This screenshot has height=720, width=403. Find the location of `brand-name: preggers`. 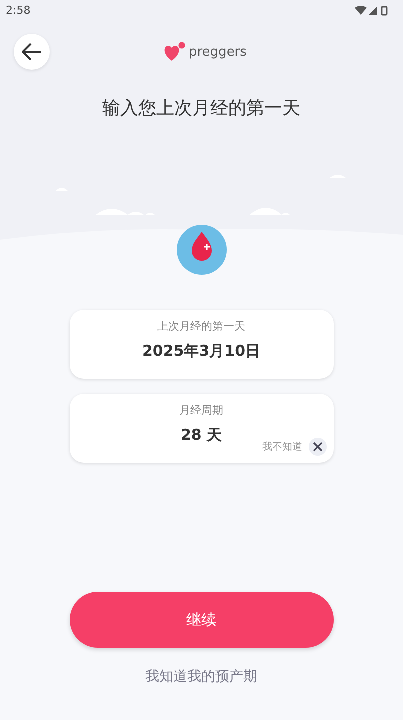

brand-name: preggers is located at coordinates (218, 52).